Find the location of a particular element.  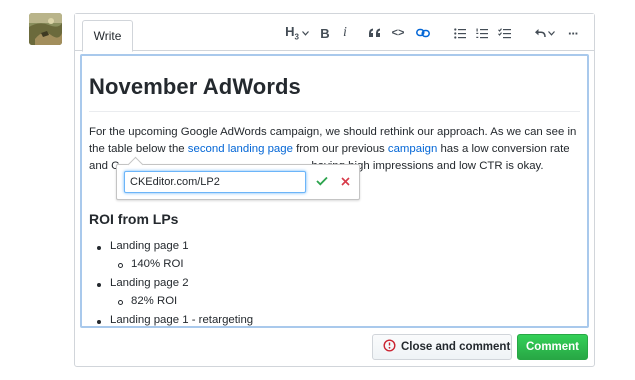

section-heading: ROI from LPs is located at coordinates (134, 219).